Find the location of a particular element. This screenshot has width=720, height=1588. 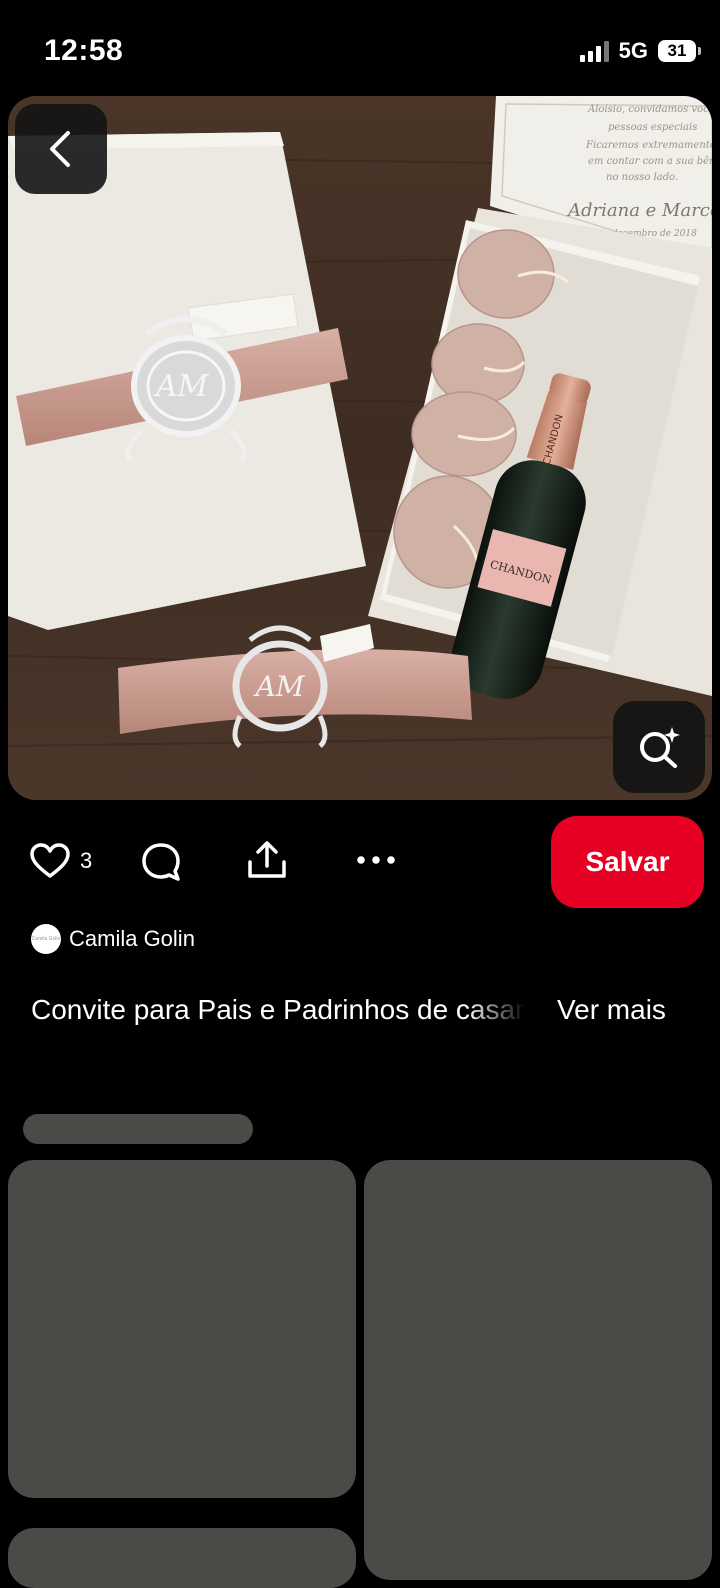

avatar: Camila Golin is located at coordinates (46, 939).